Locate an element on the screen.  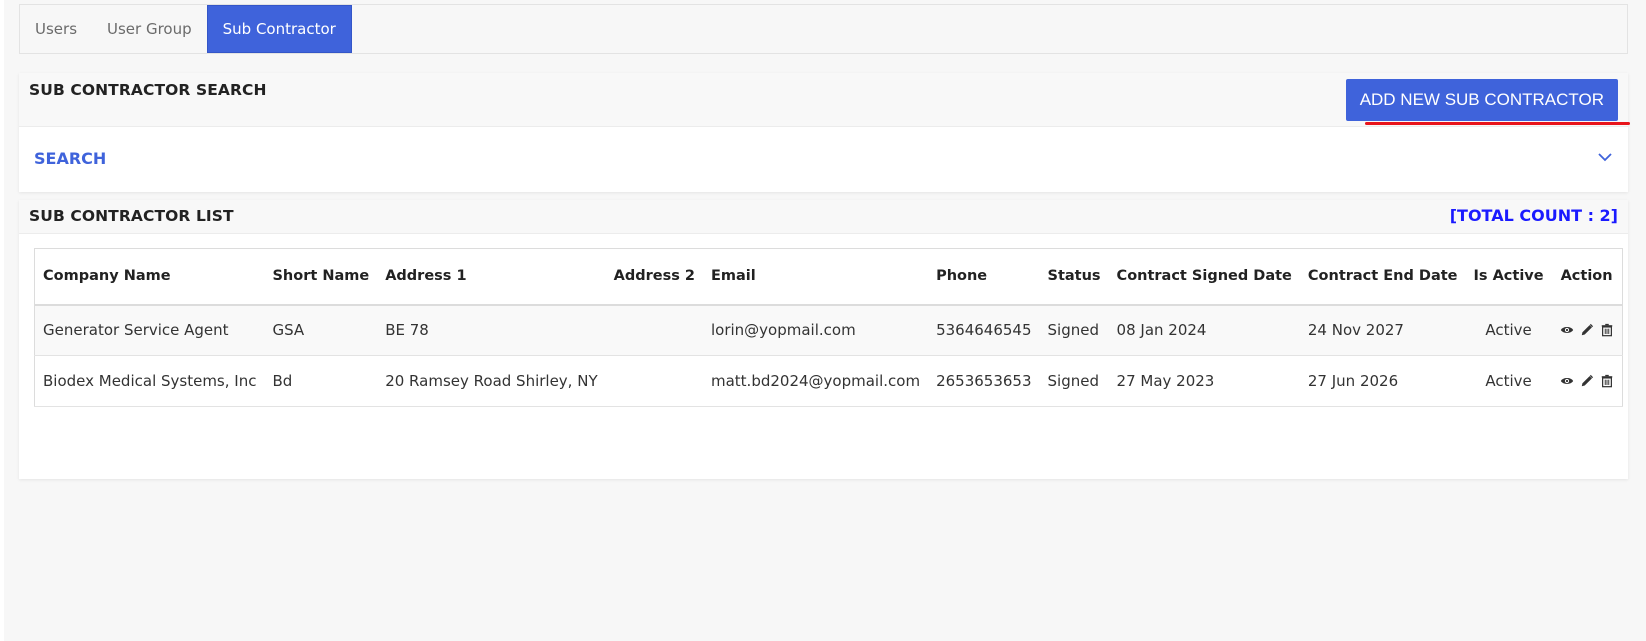
cell-contract-signed-date: 08 Jan 2024 is located at coordinates (1204, 330).